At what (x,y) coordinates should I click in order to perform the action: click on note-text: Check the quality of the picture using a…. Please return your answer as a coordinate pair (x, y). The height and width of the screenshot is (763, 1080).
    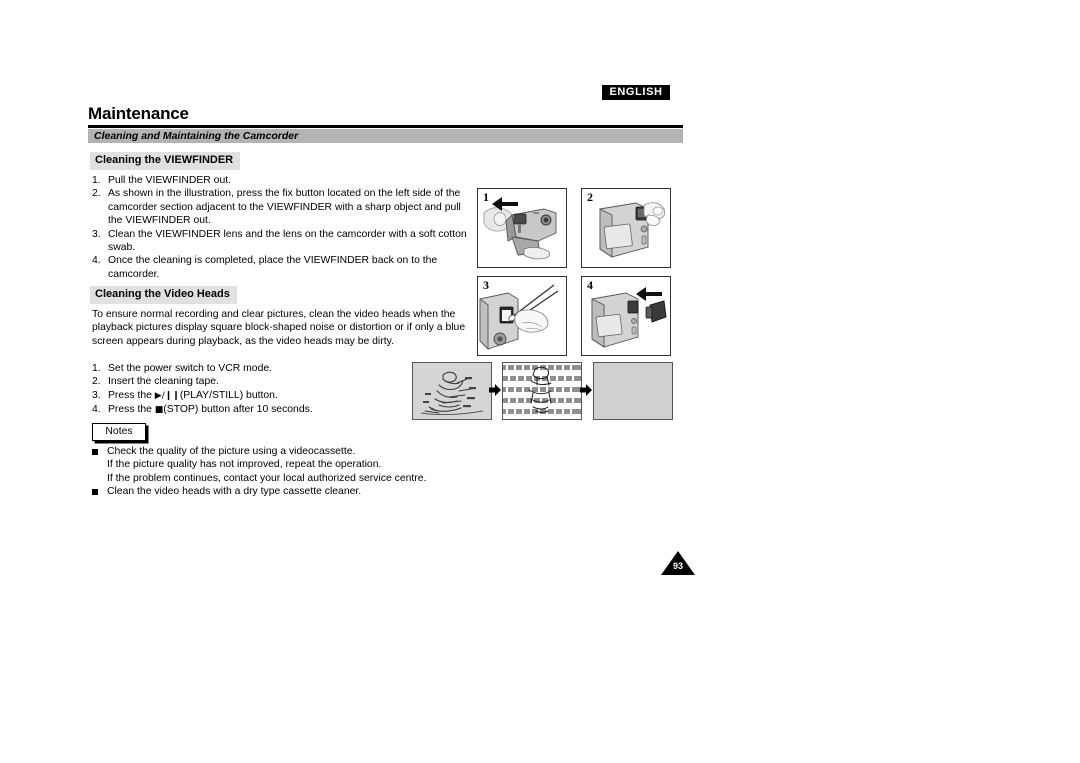
    Looking at the image, I should click on (267, 465).